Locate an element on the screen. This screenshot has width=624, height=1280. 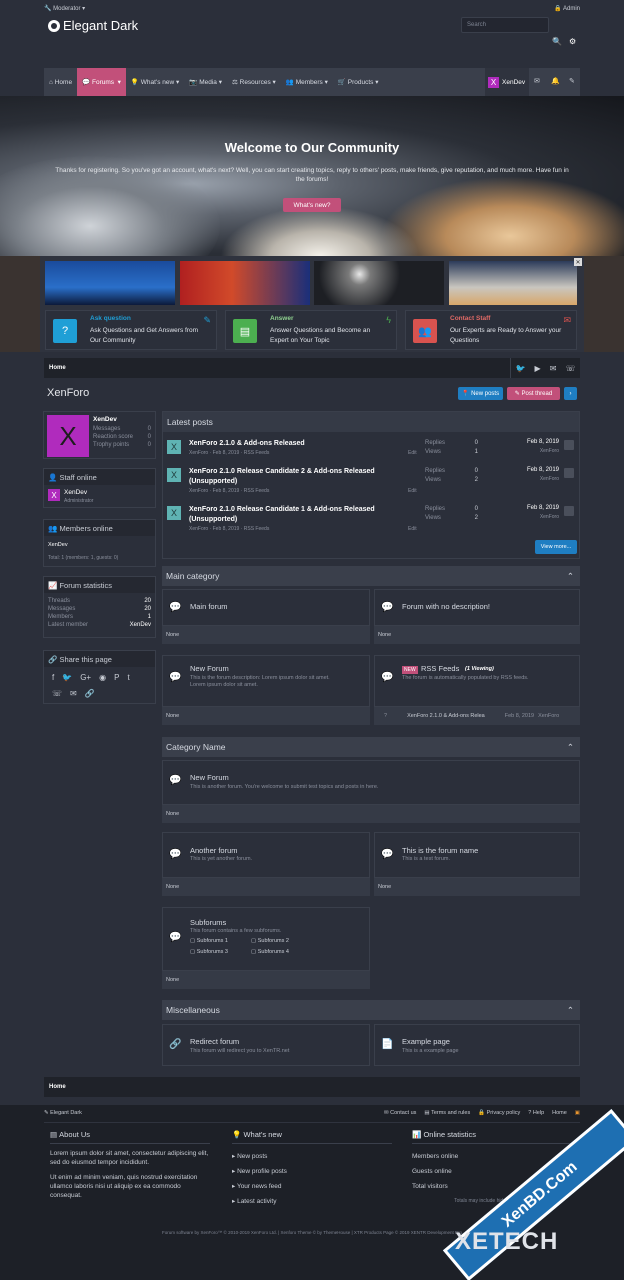
edit-icon: ✎ is located at coordinates (572, 81).